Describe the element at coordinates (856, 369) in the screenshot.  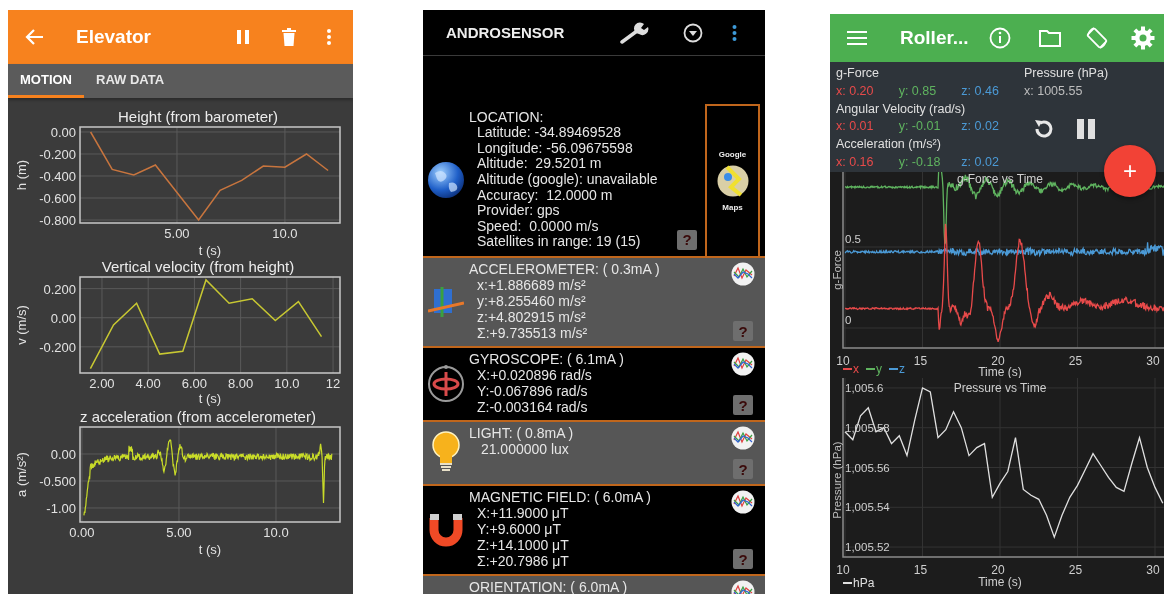
I see `legend-label: x` at that location.